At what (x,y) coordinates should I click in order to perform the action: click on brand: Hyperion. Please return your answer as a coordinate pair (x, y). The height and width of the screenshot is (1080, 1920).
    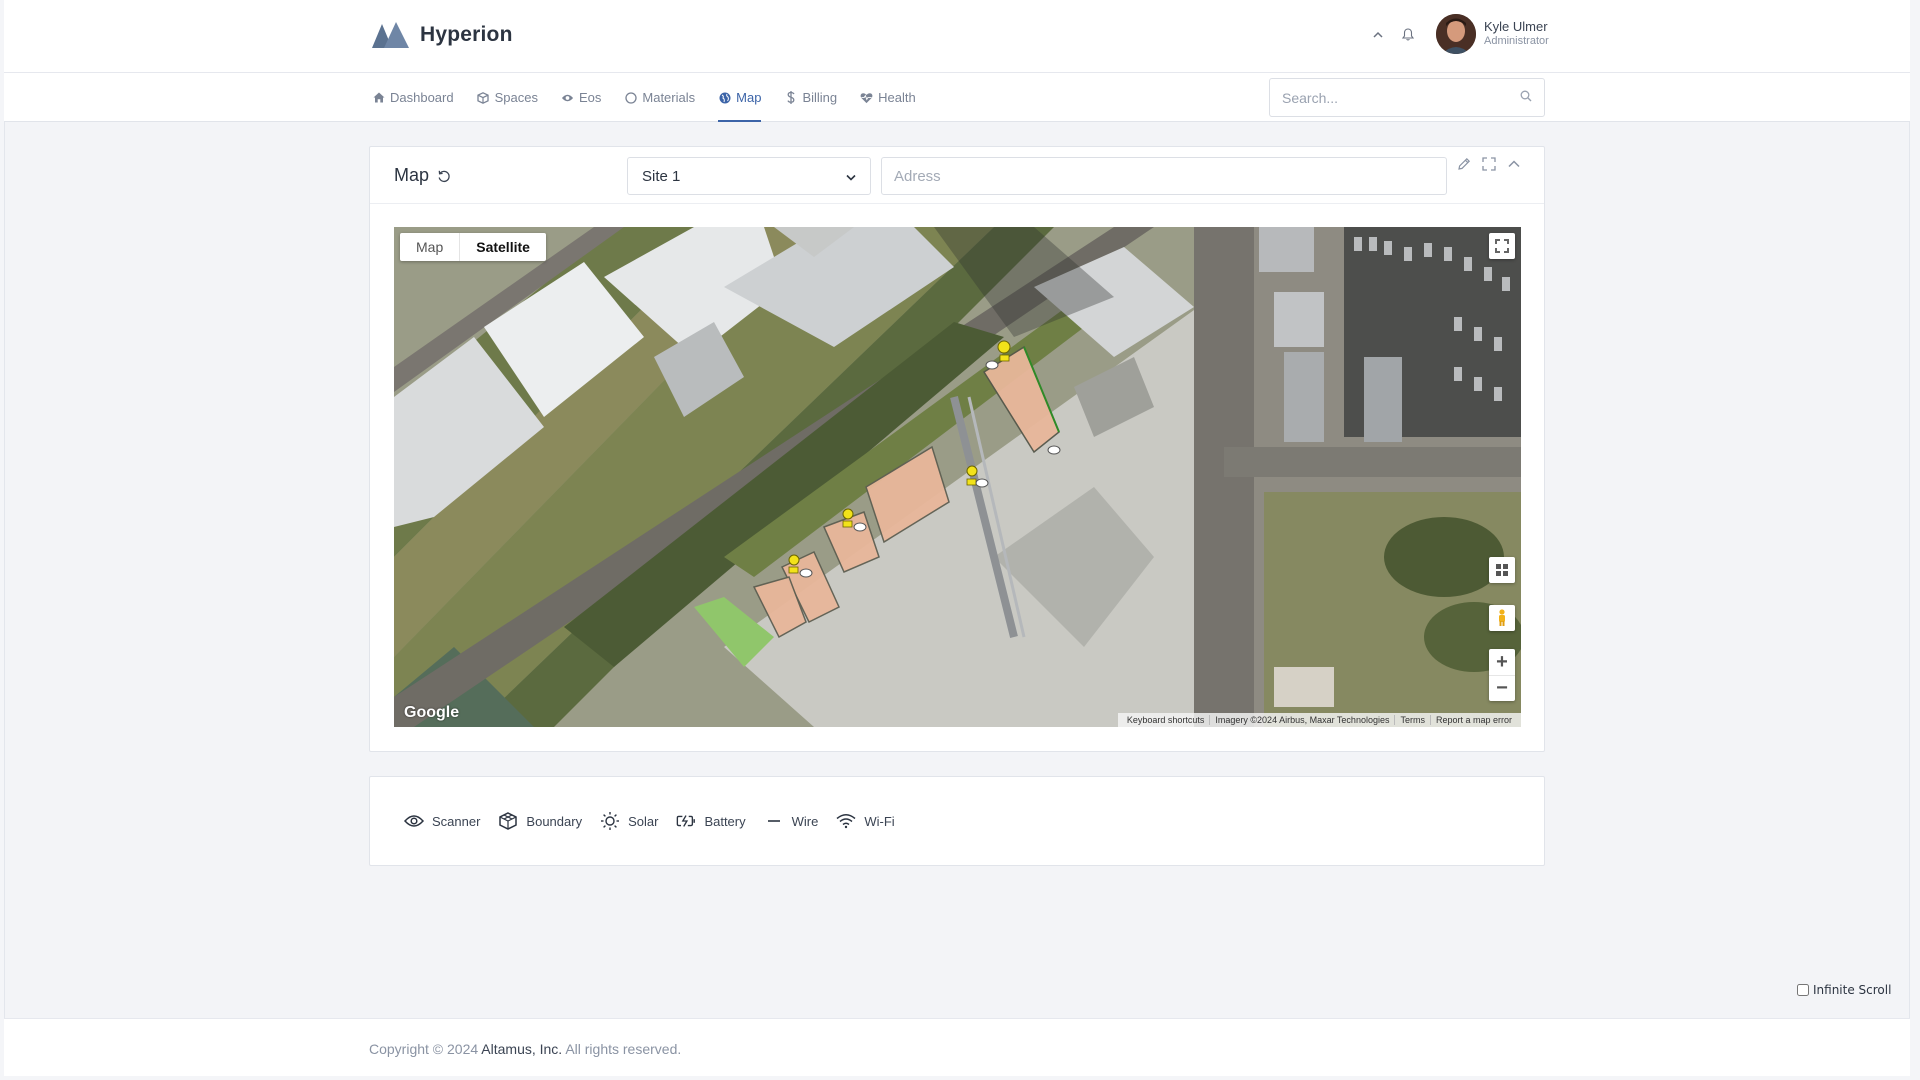
    Looking at the image, I should click on (442, 35).